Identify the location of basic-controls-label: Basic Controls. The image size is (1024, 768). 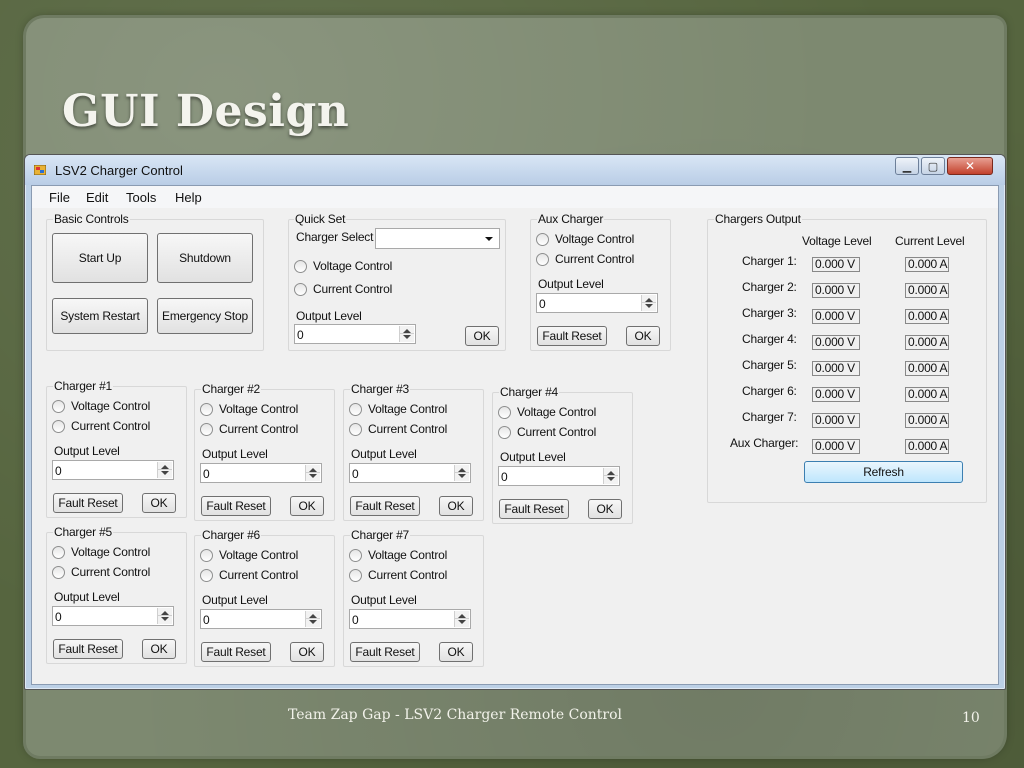
(91, 219).